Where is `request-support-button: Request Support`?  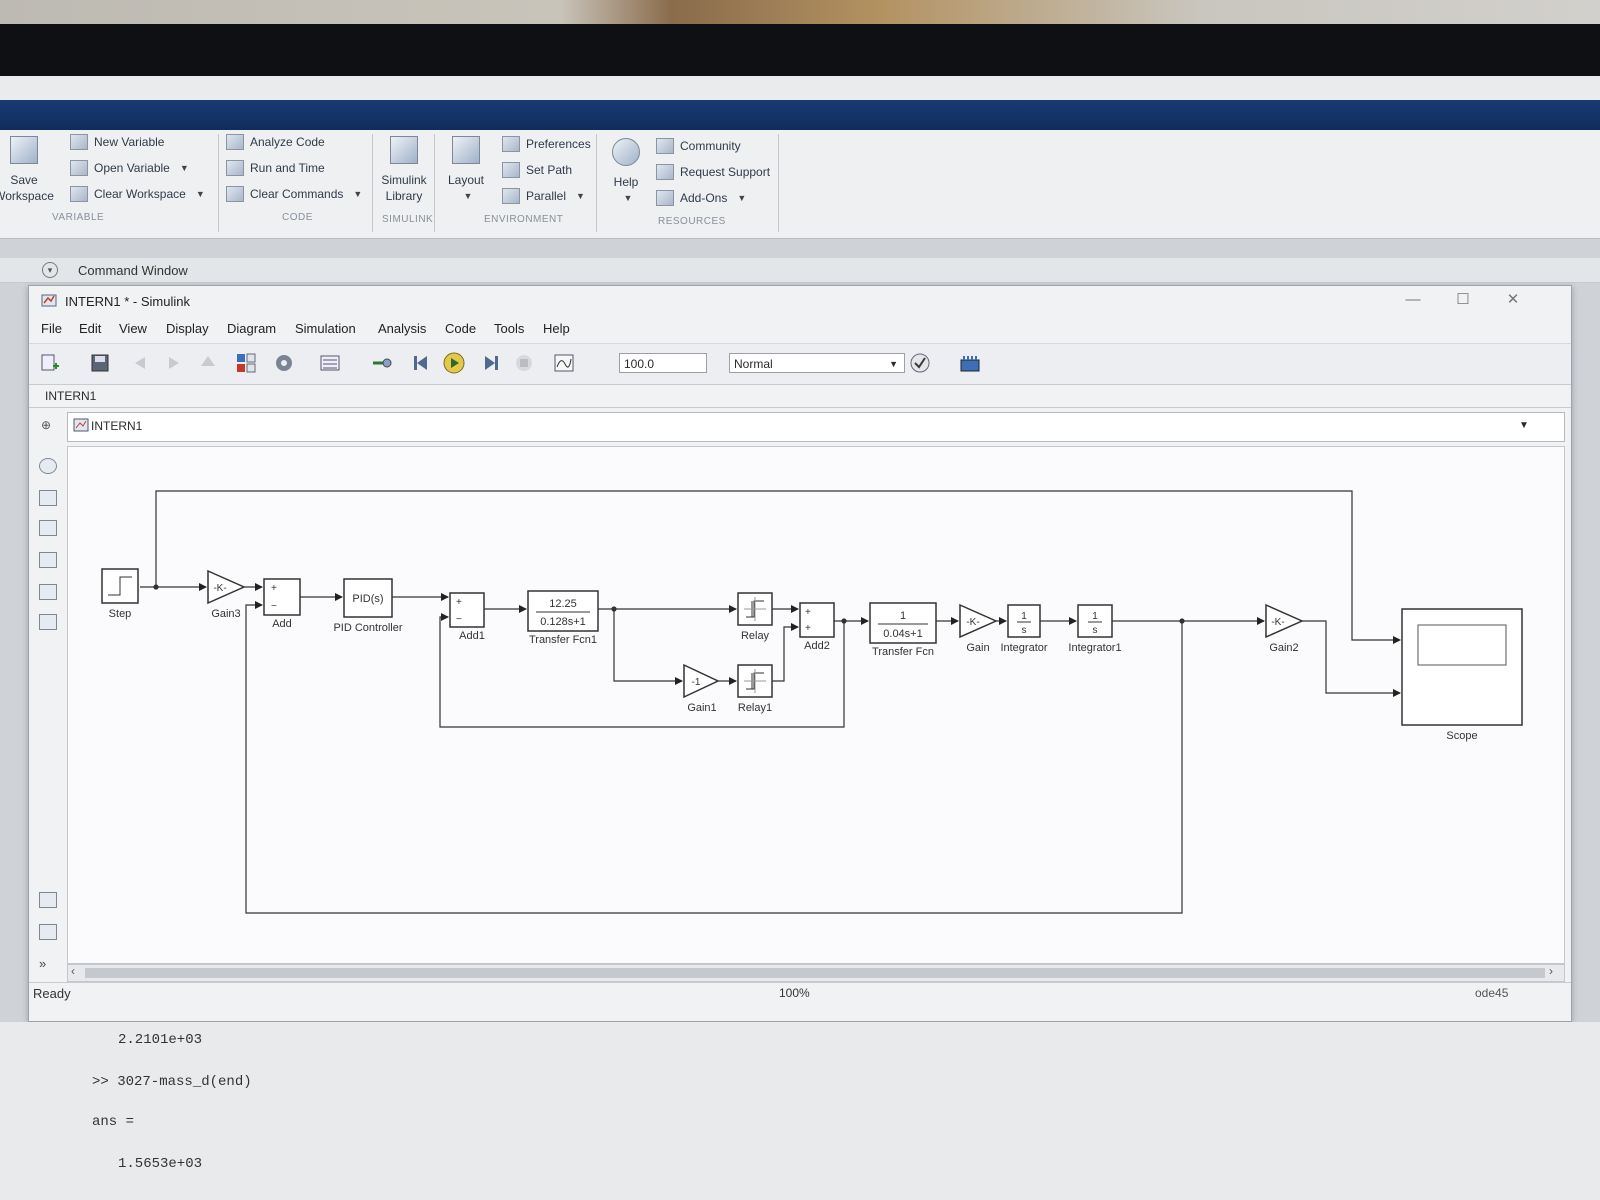 request-support-button: Request Support is located at coordinates (713, 172).